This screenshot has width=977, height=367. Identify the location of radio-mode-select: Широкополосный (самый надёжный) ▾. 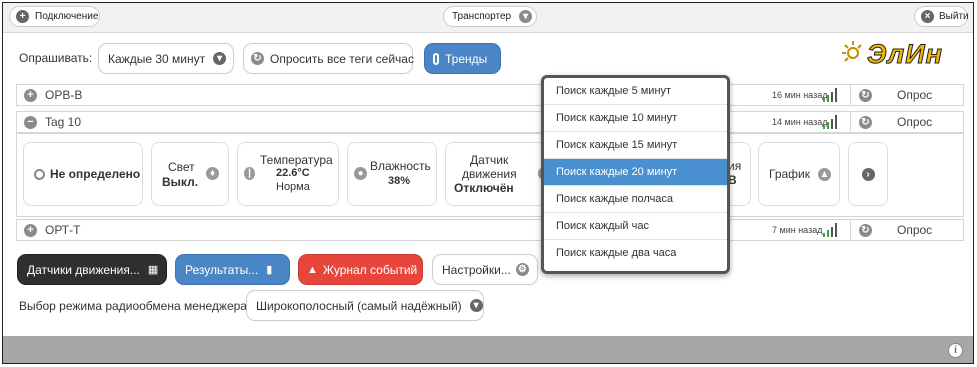
(365, 305).